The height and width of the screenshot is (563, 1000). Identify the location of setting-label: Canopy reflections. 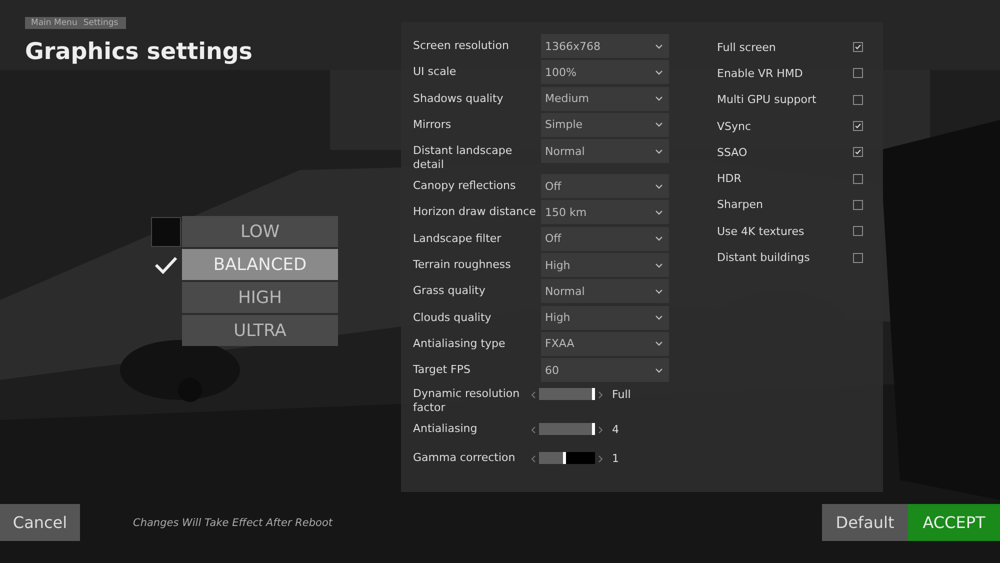
(465, 186).